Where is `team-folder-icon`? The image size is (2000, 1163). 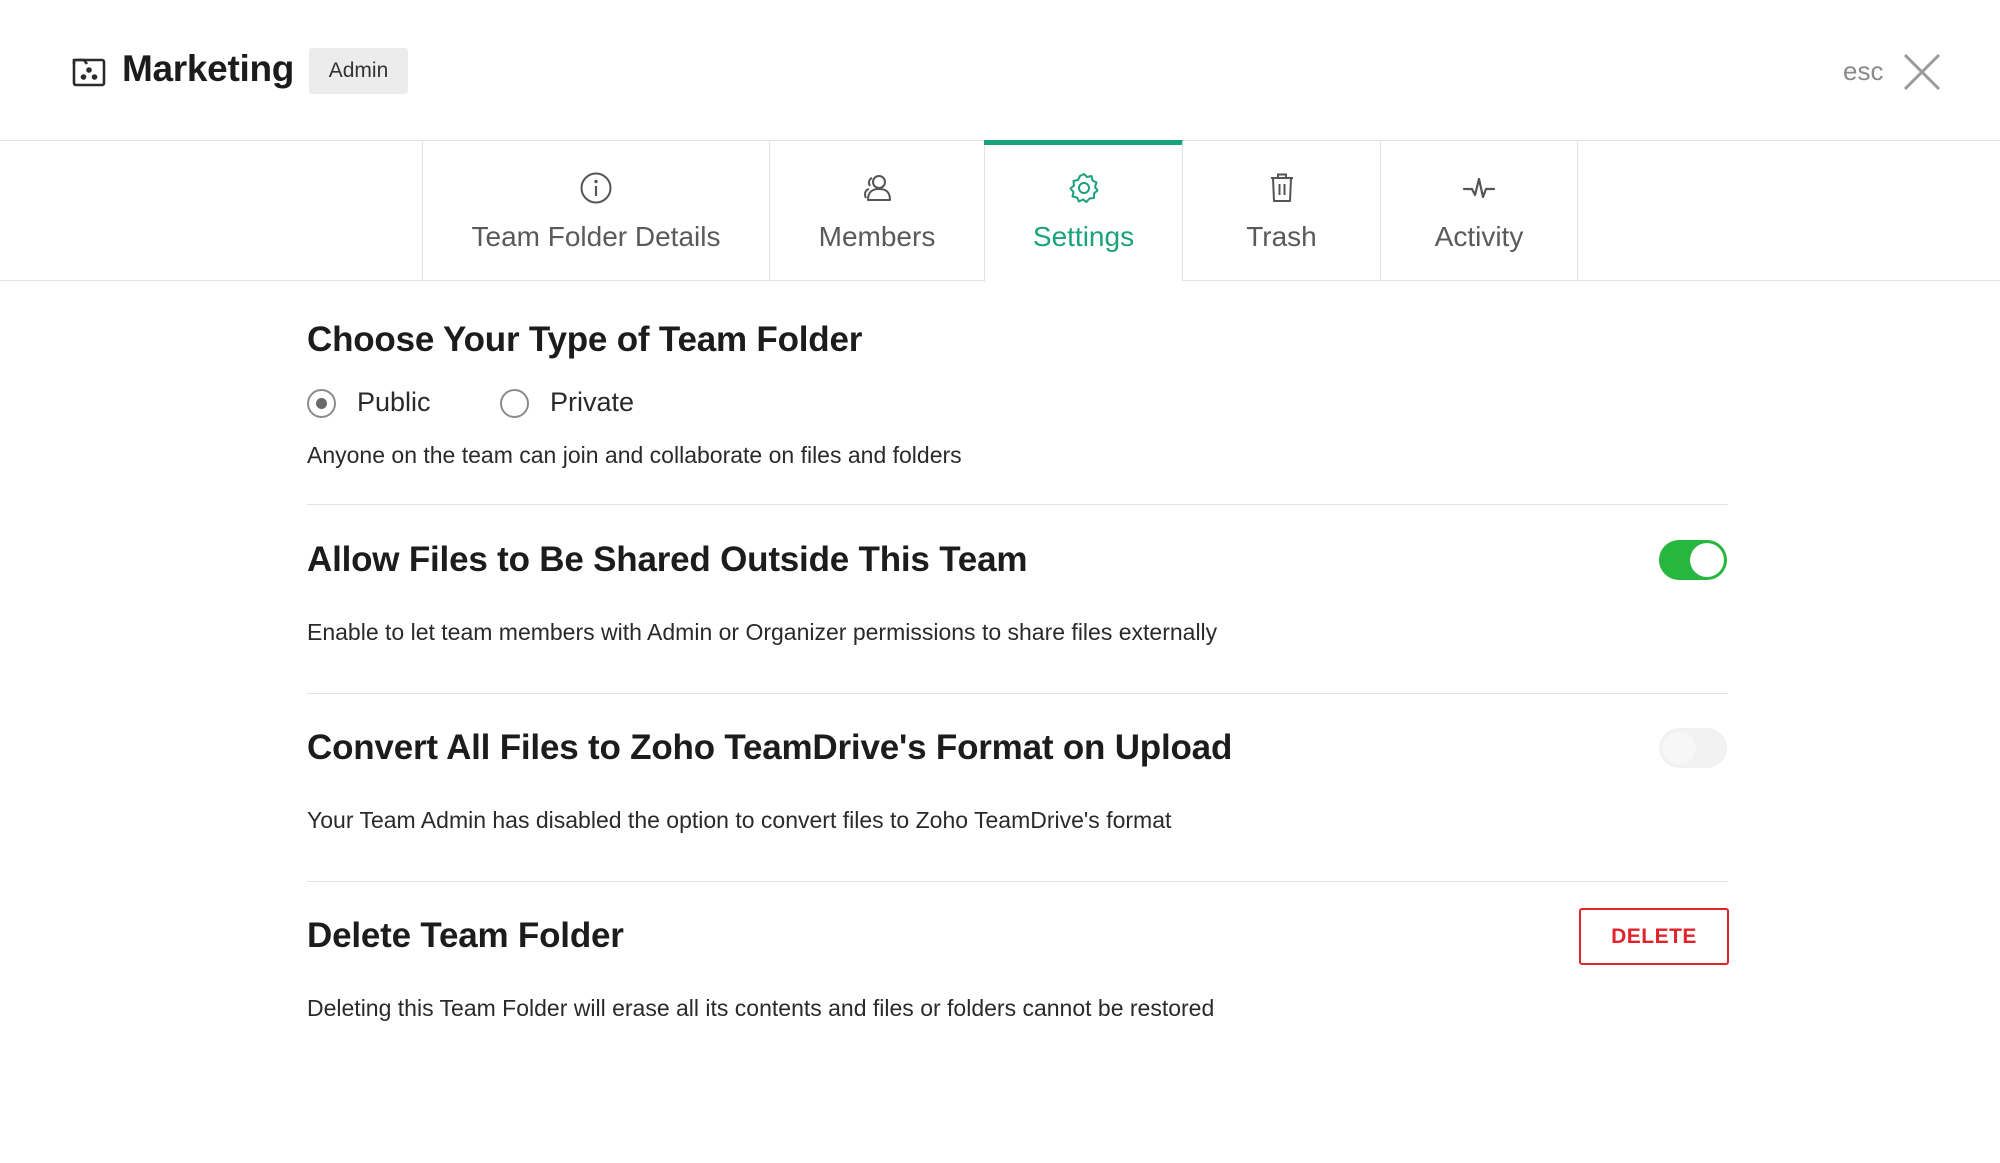 team-folder-icon is located at coordinates (89, 72).